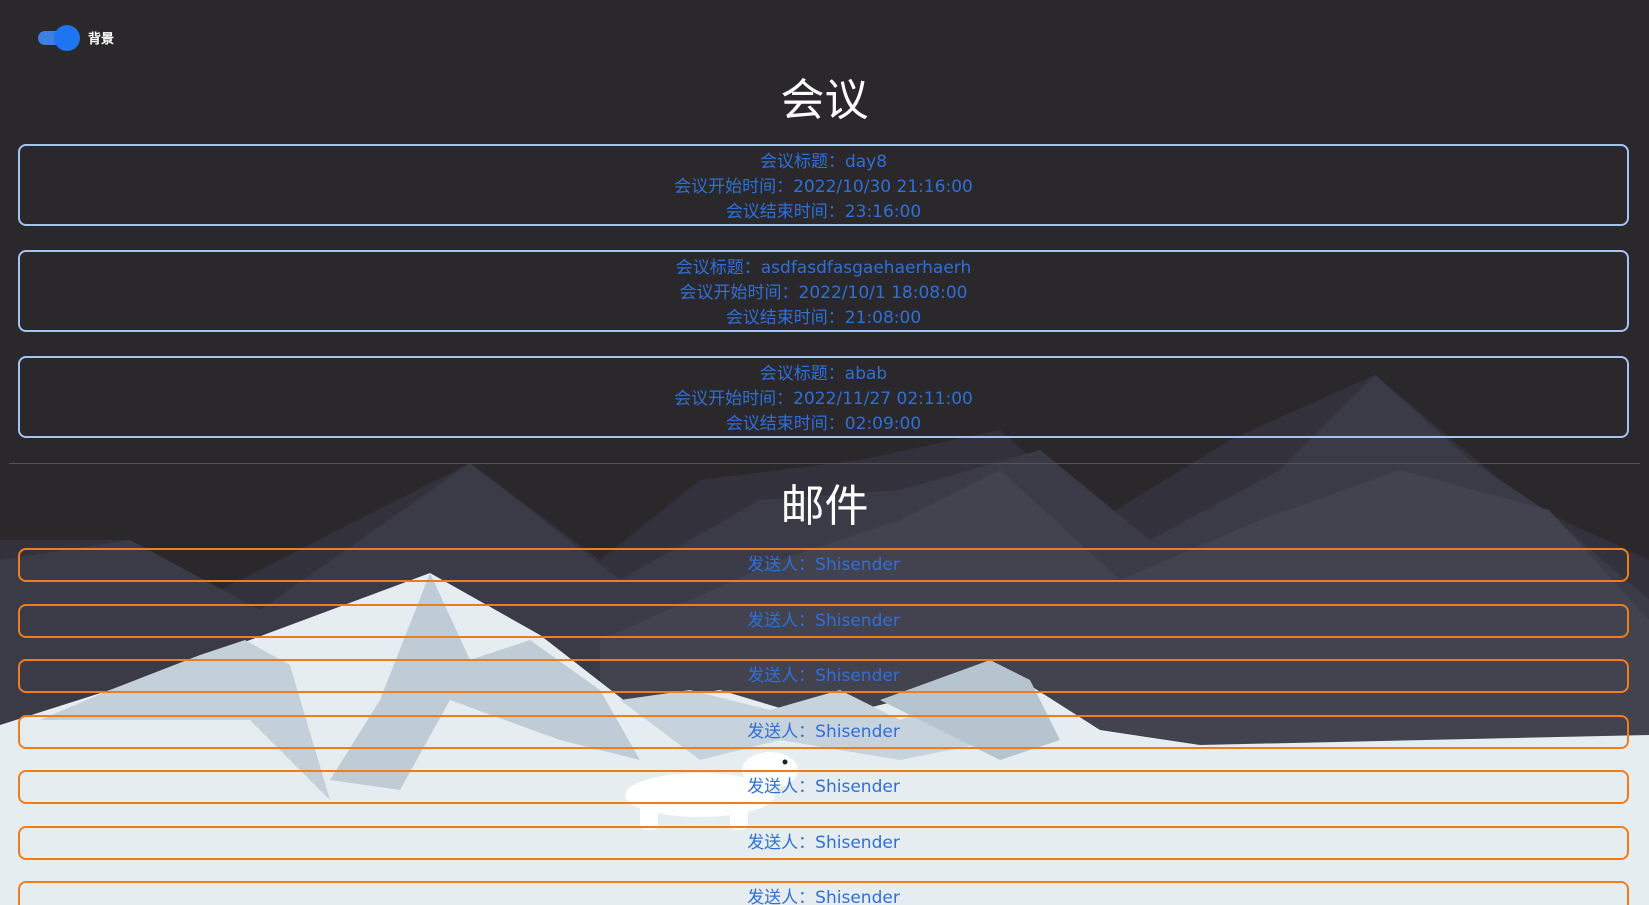  I want to click on meeting-start-time: 会议开始时间：2022/10/30 21:16:00, so click(823, 187).